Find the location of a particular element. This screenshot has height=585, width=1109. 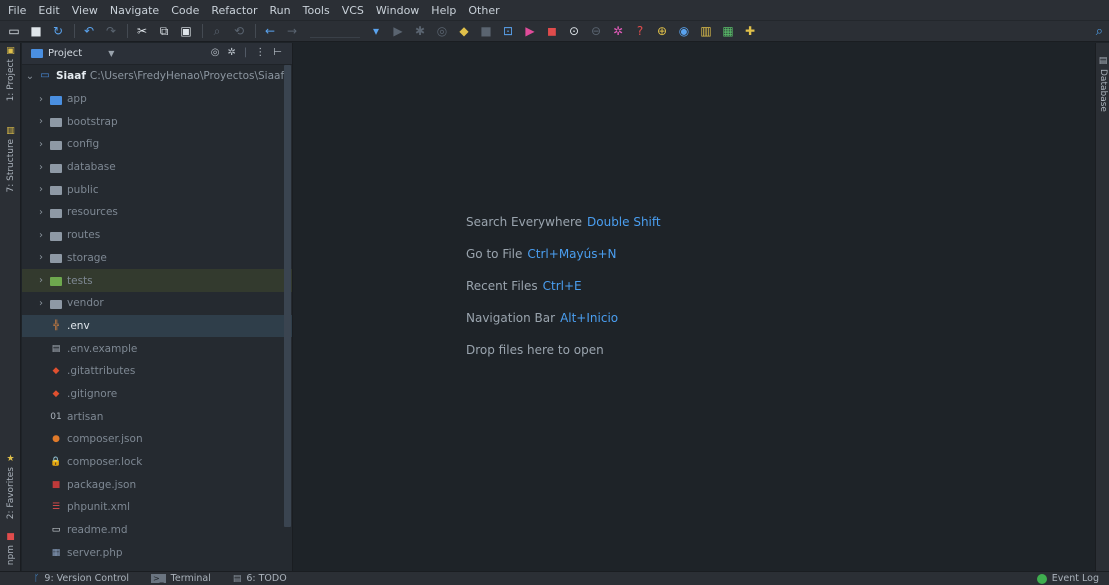

todo-tab: ▤ 6: TODO is located at coordinates (260, 578).